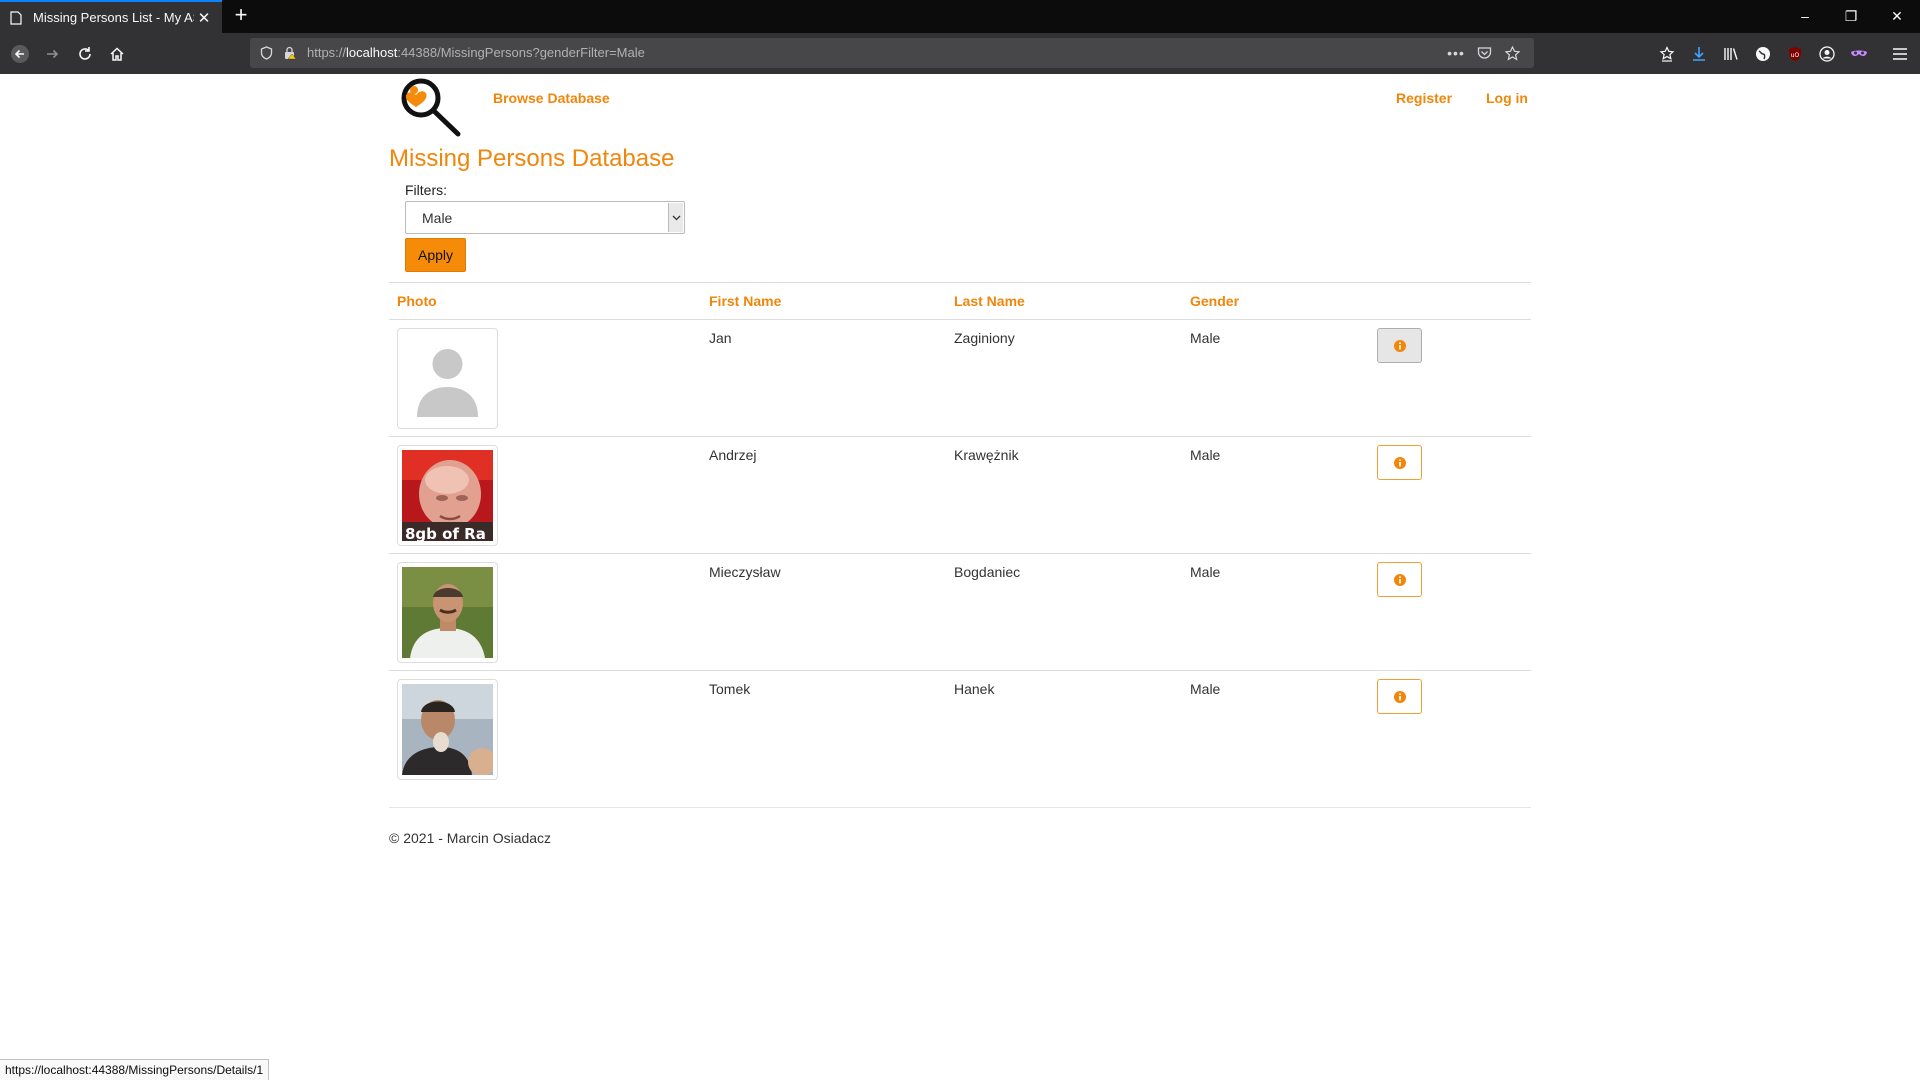  What do you see at coordinates (447, 495) in the screenshot?
I see `person-photo: 8gb of Ra` at bounding box center [447, 495].